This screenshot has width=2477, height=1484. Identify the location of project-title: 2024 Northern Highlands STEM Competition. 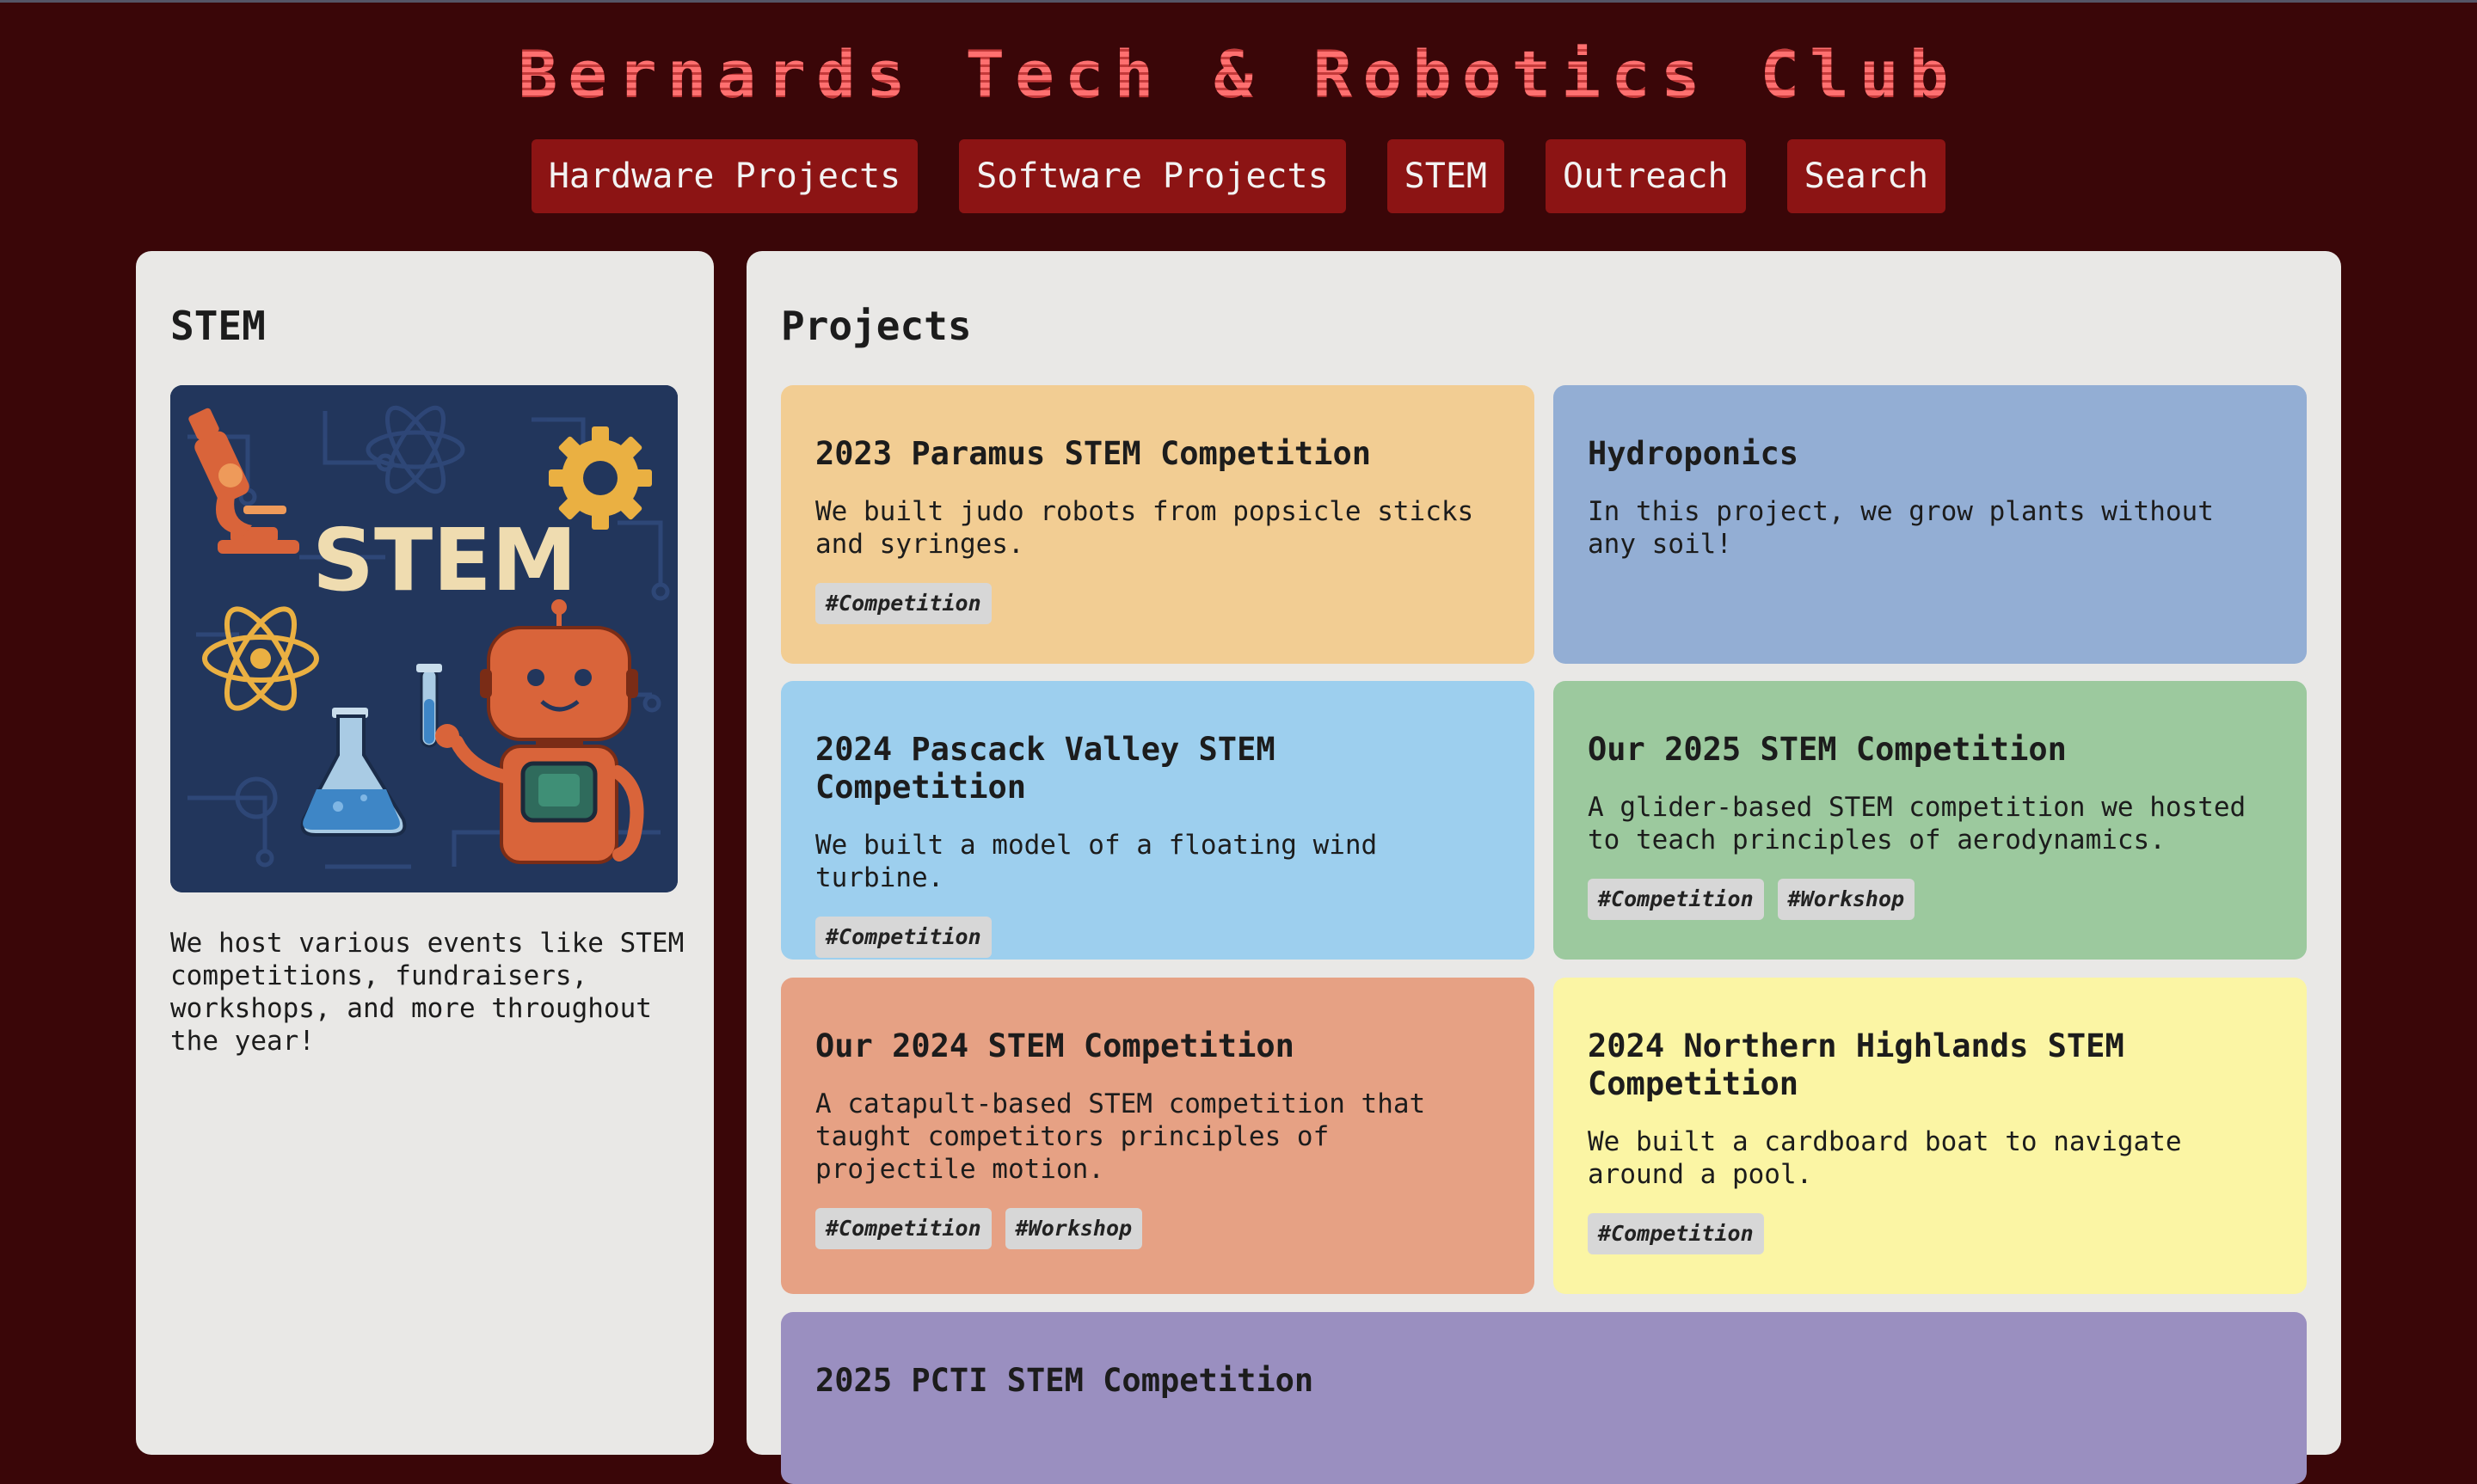
(1930, 1065).